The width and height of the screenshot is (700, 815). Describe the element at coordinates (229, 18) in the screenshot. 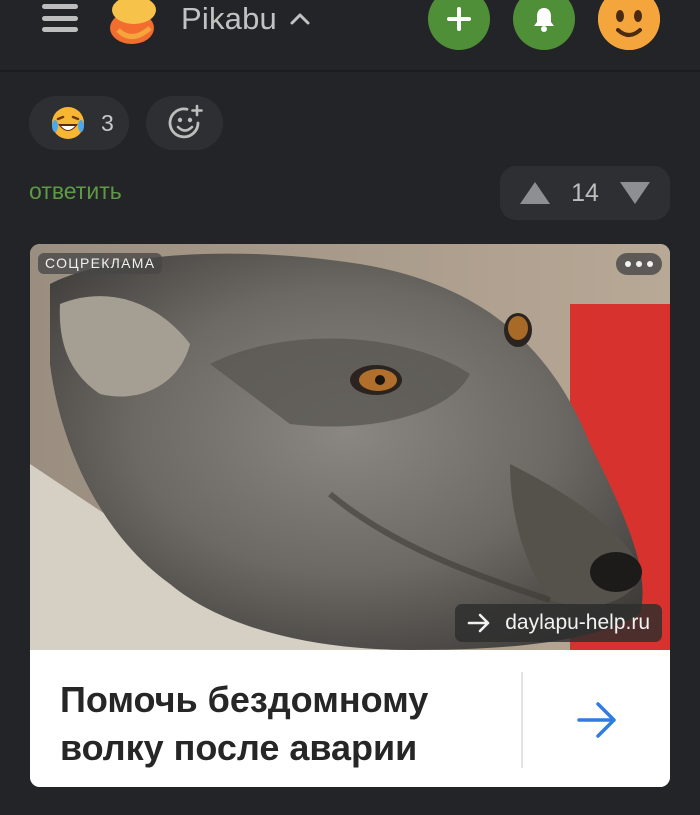

I see `brand-name: Pikabu` at that location.